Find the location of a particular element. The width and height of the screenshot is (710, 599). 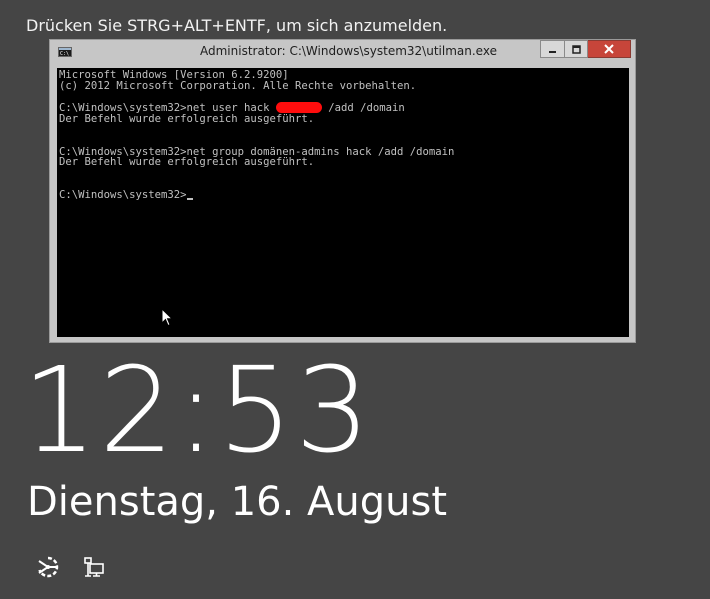

maximize-icon is located at coordinates (576, 49).